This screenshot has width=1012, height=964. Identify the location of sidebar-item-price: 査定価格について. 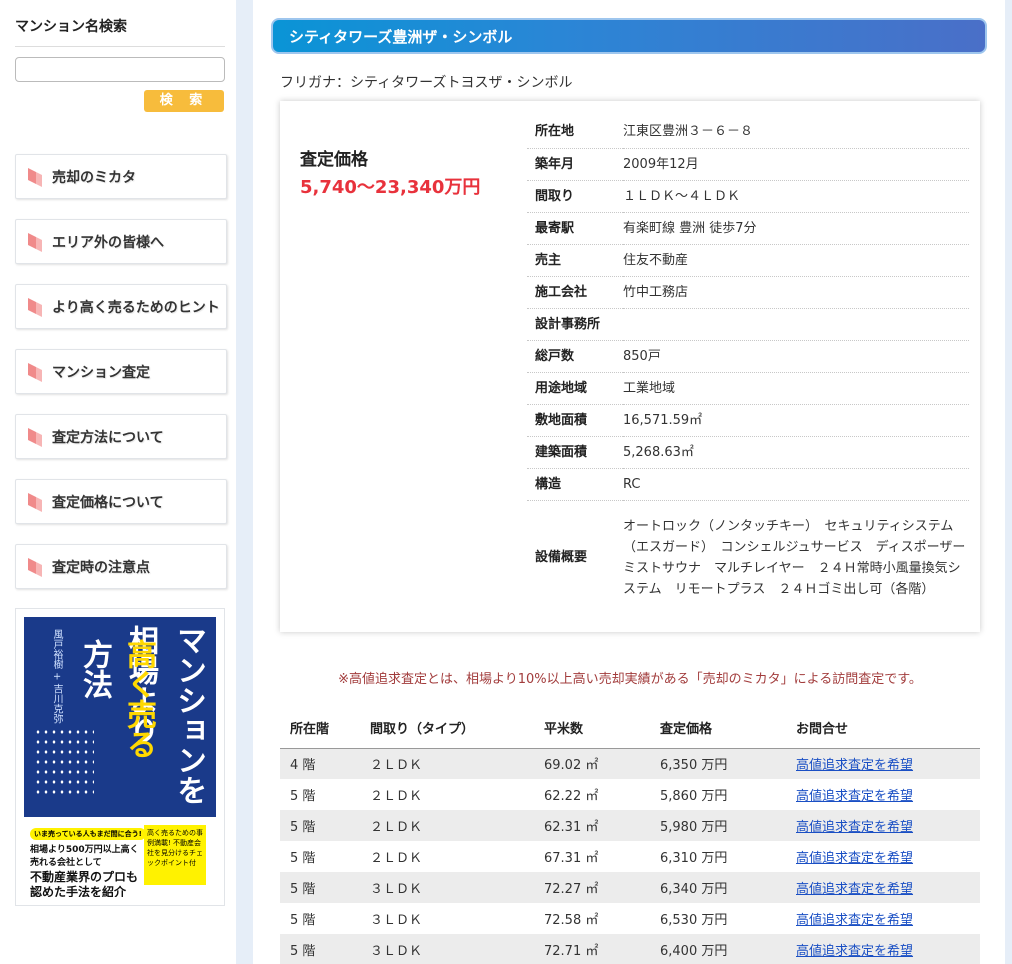
(121, 501).